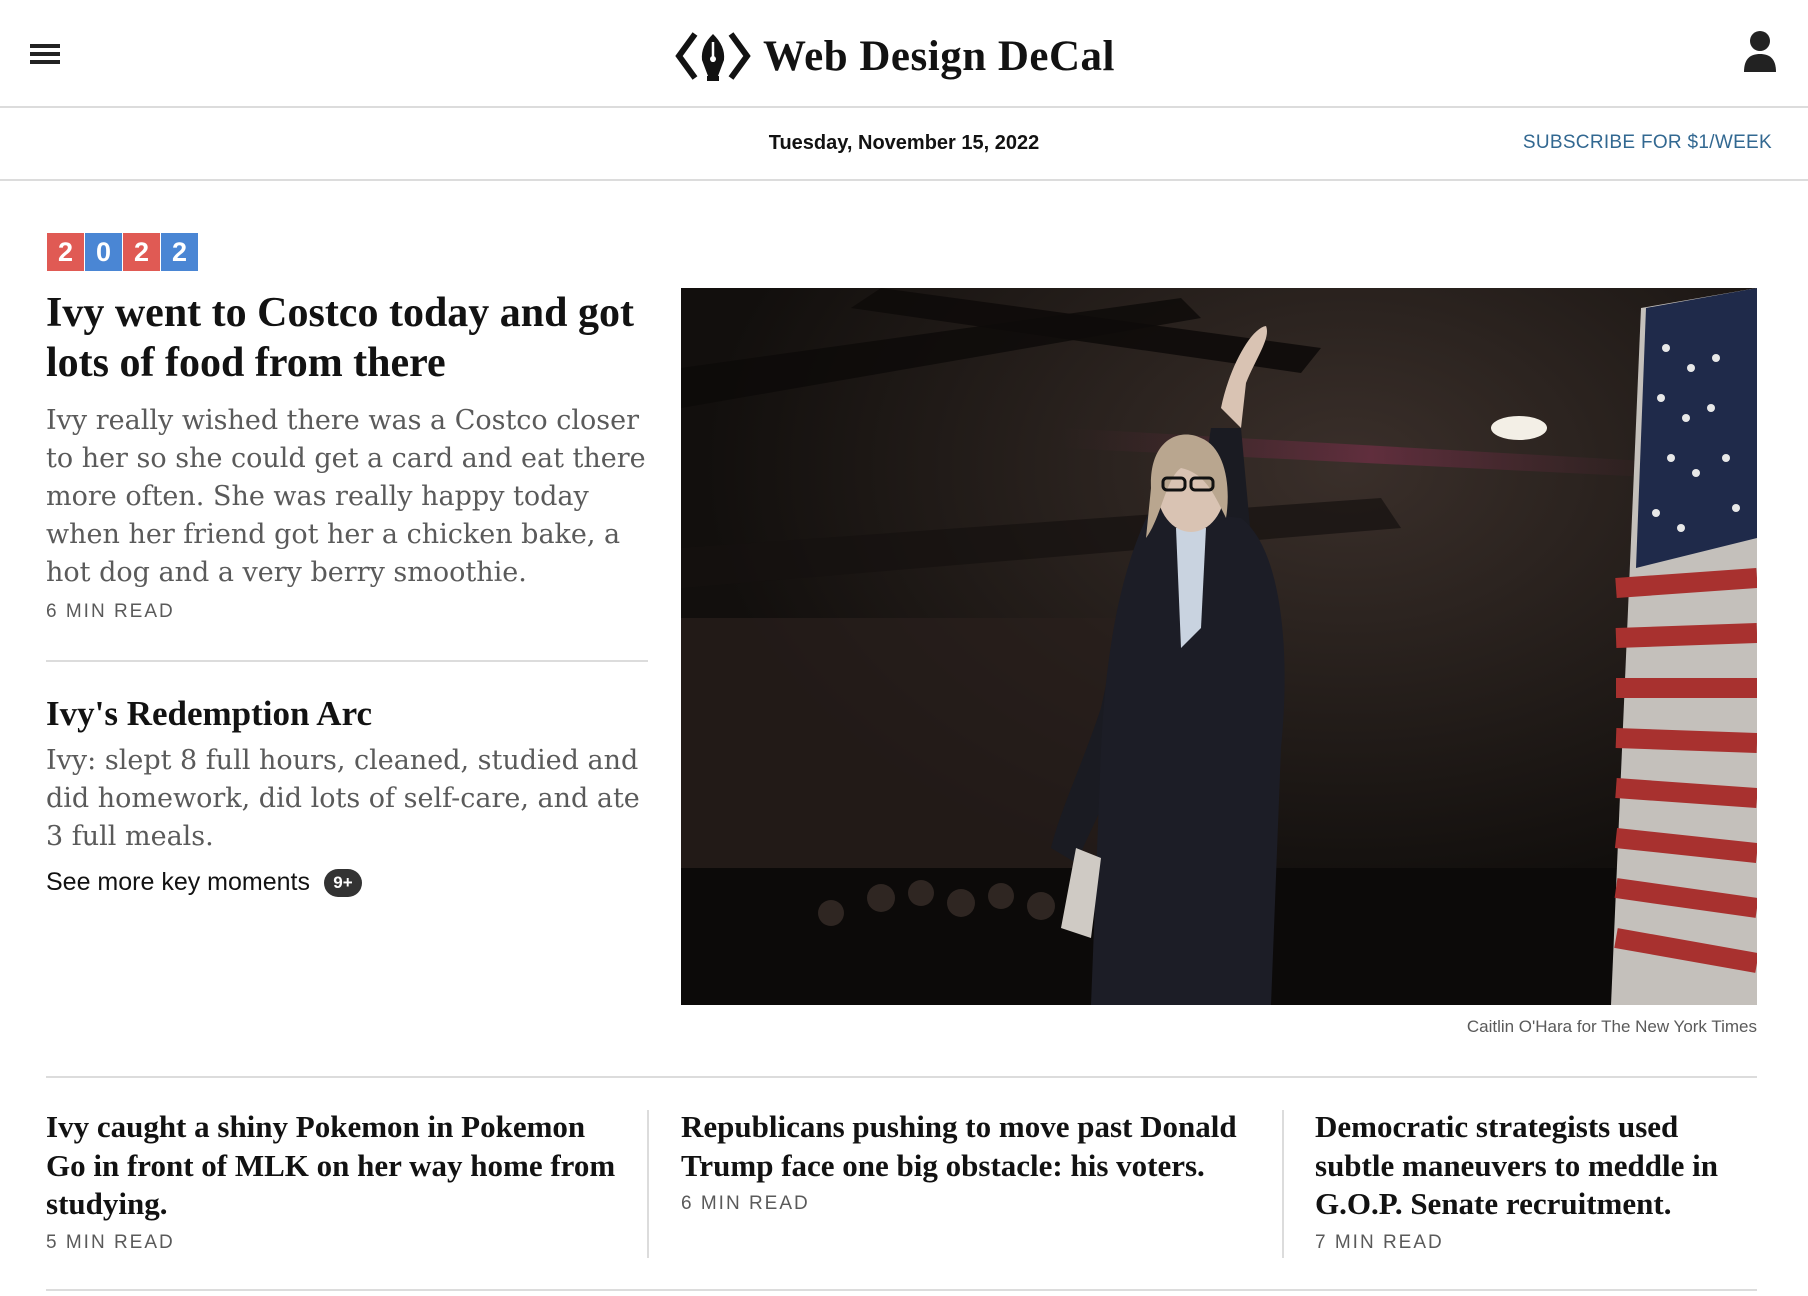 The height and width of the screenshot is (1296, 1808). What do you see at coordinates (110, 611) in the screenshot?
I see `lead-story-read-time: 6 MIN READ` at bounding box center [110, 611].